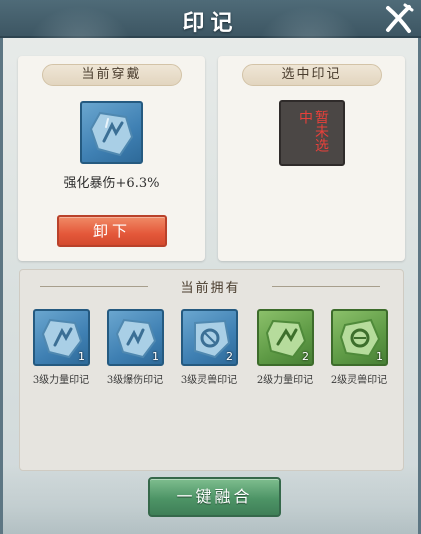  I want to click on close-icon, so click(400, 18).